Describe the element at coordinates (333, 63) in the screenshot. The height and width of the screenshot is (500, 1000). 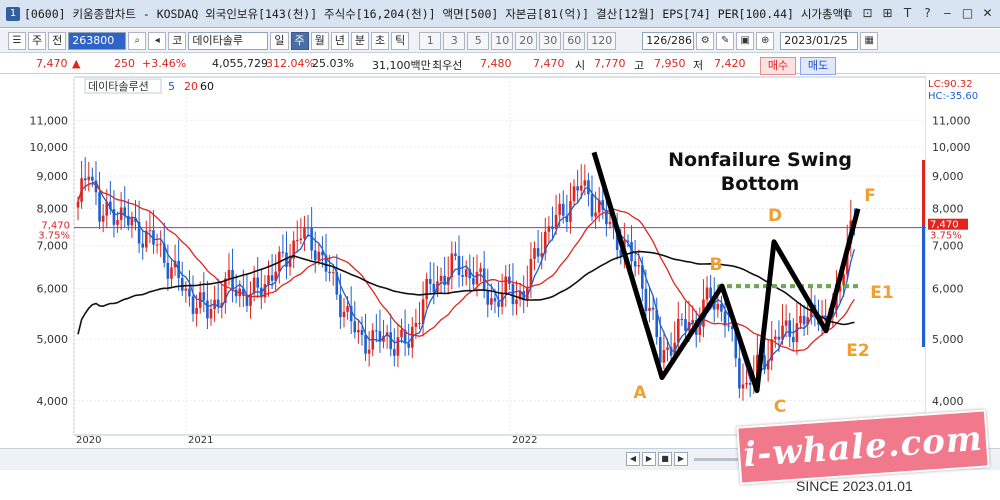
I see `turnover: 25.03%` at that location.